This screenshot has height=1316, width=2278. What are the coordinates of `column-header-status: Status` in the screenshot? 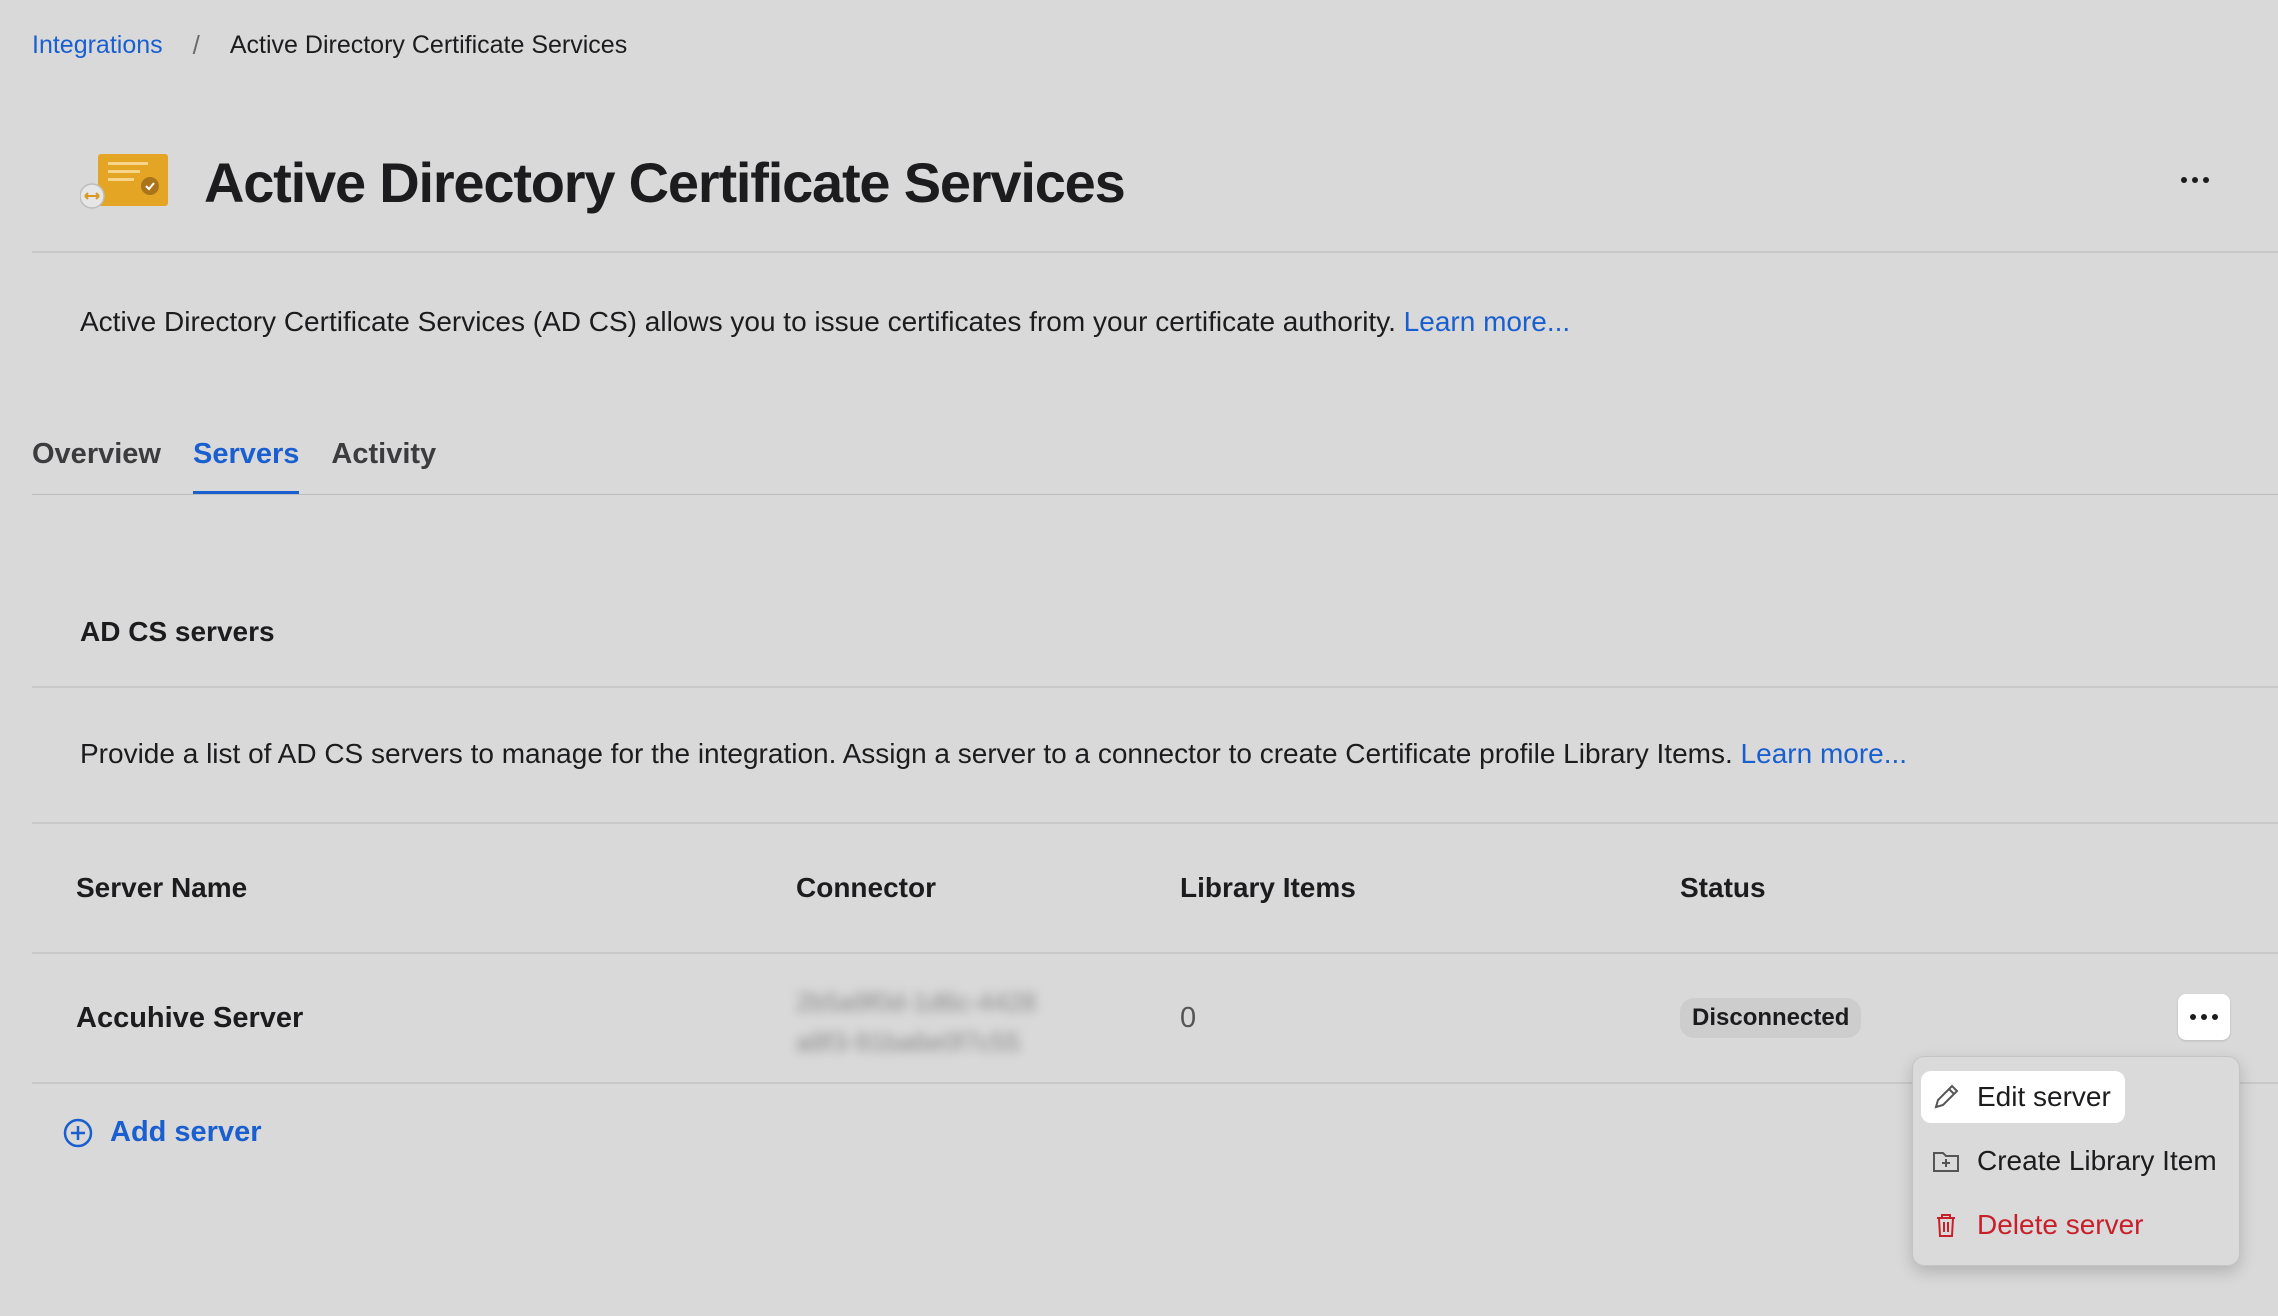 It's located at (1723, 887).